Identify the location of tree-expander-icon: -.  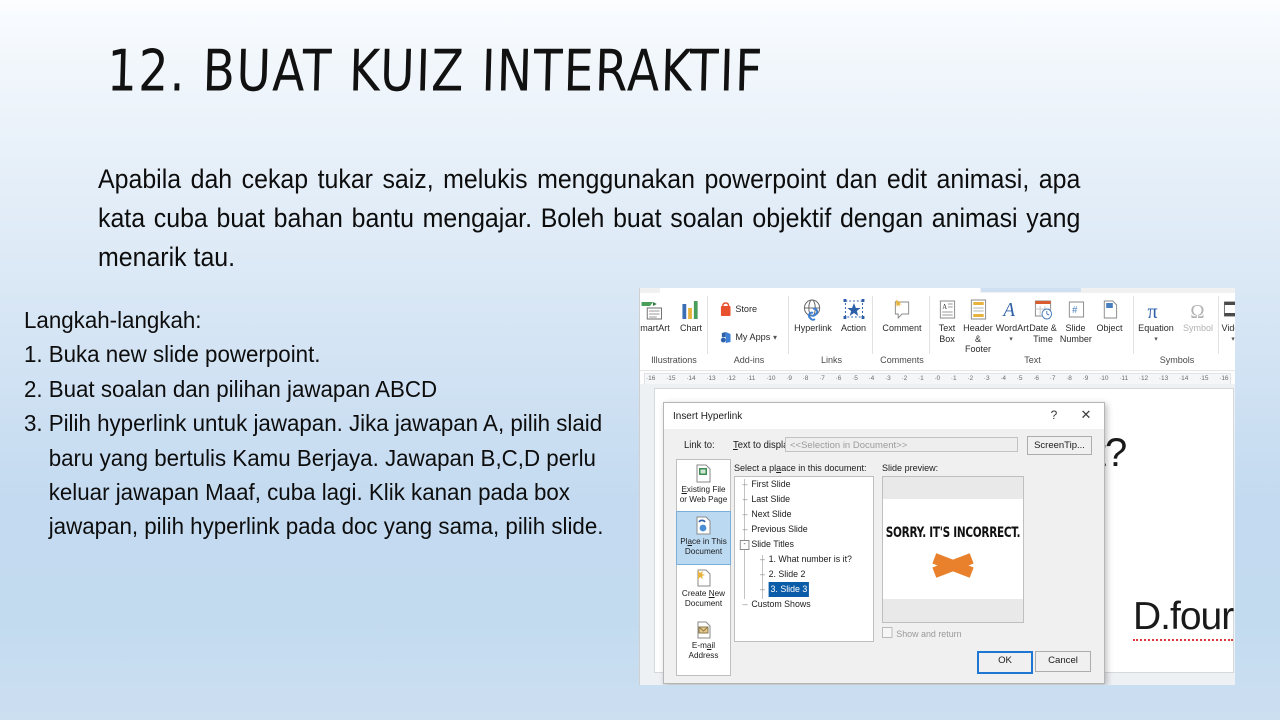
(744, 545).